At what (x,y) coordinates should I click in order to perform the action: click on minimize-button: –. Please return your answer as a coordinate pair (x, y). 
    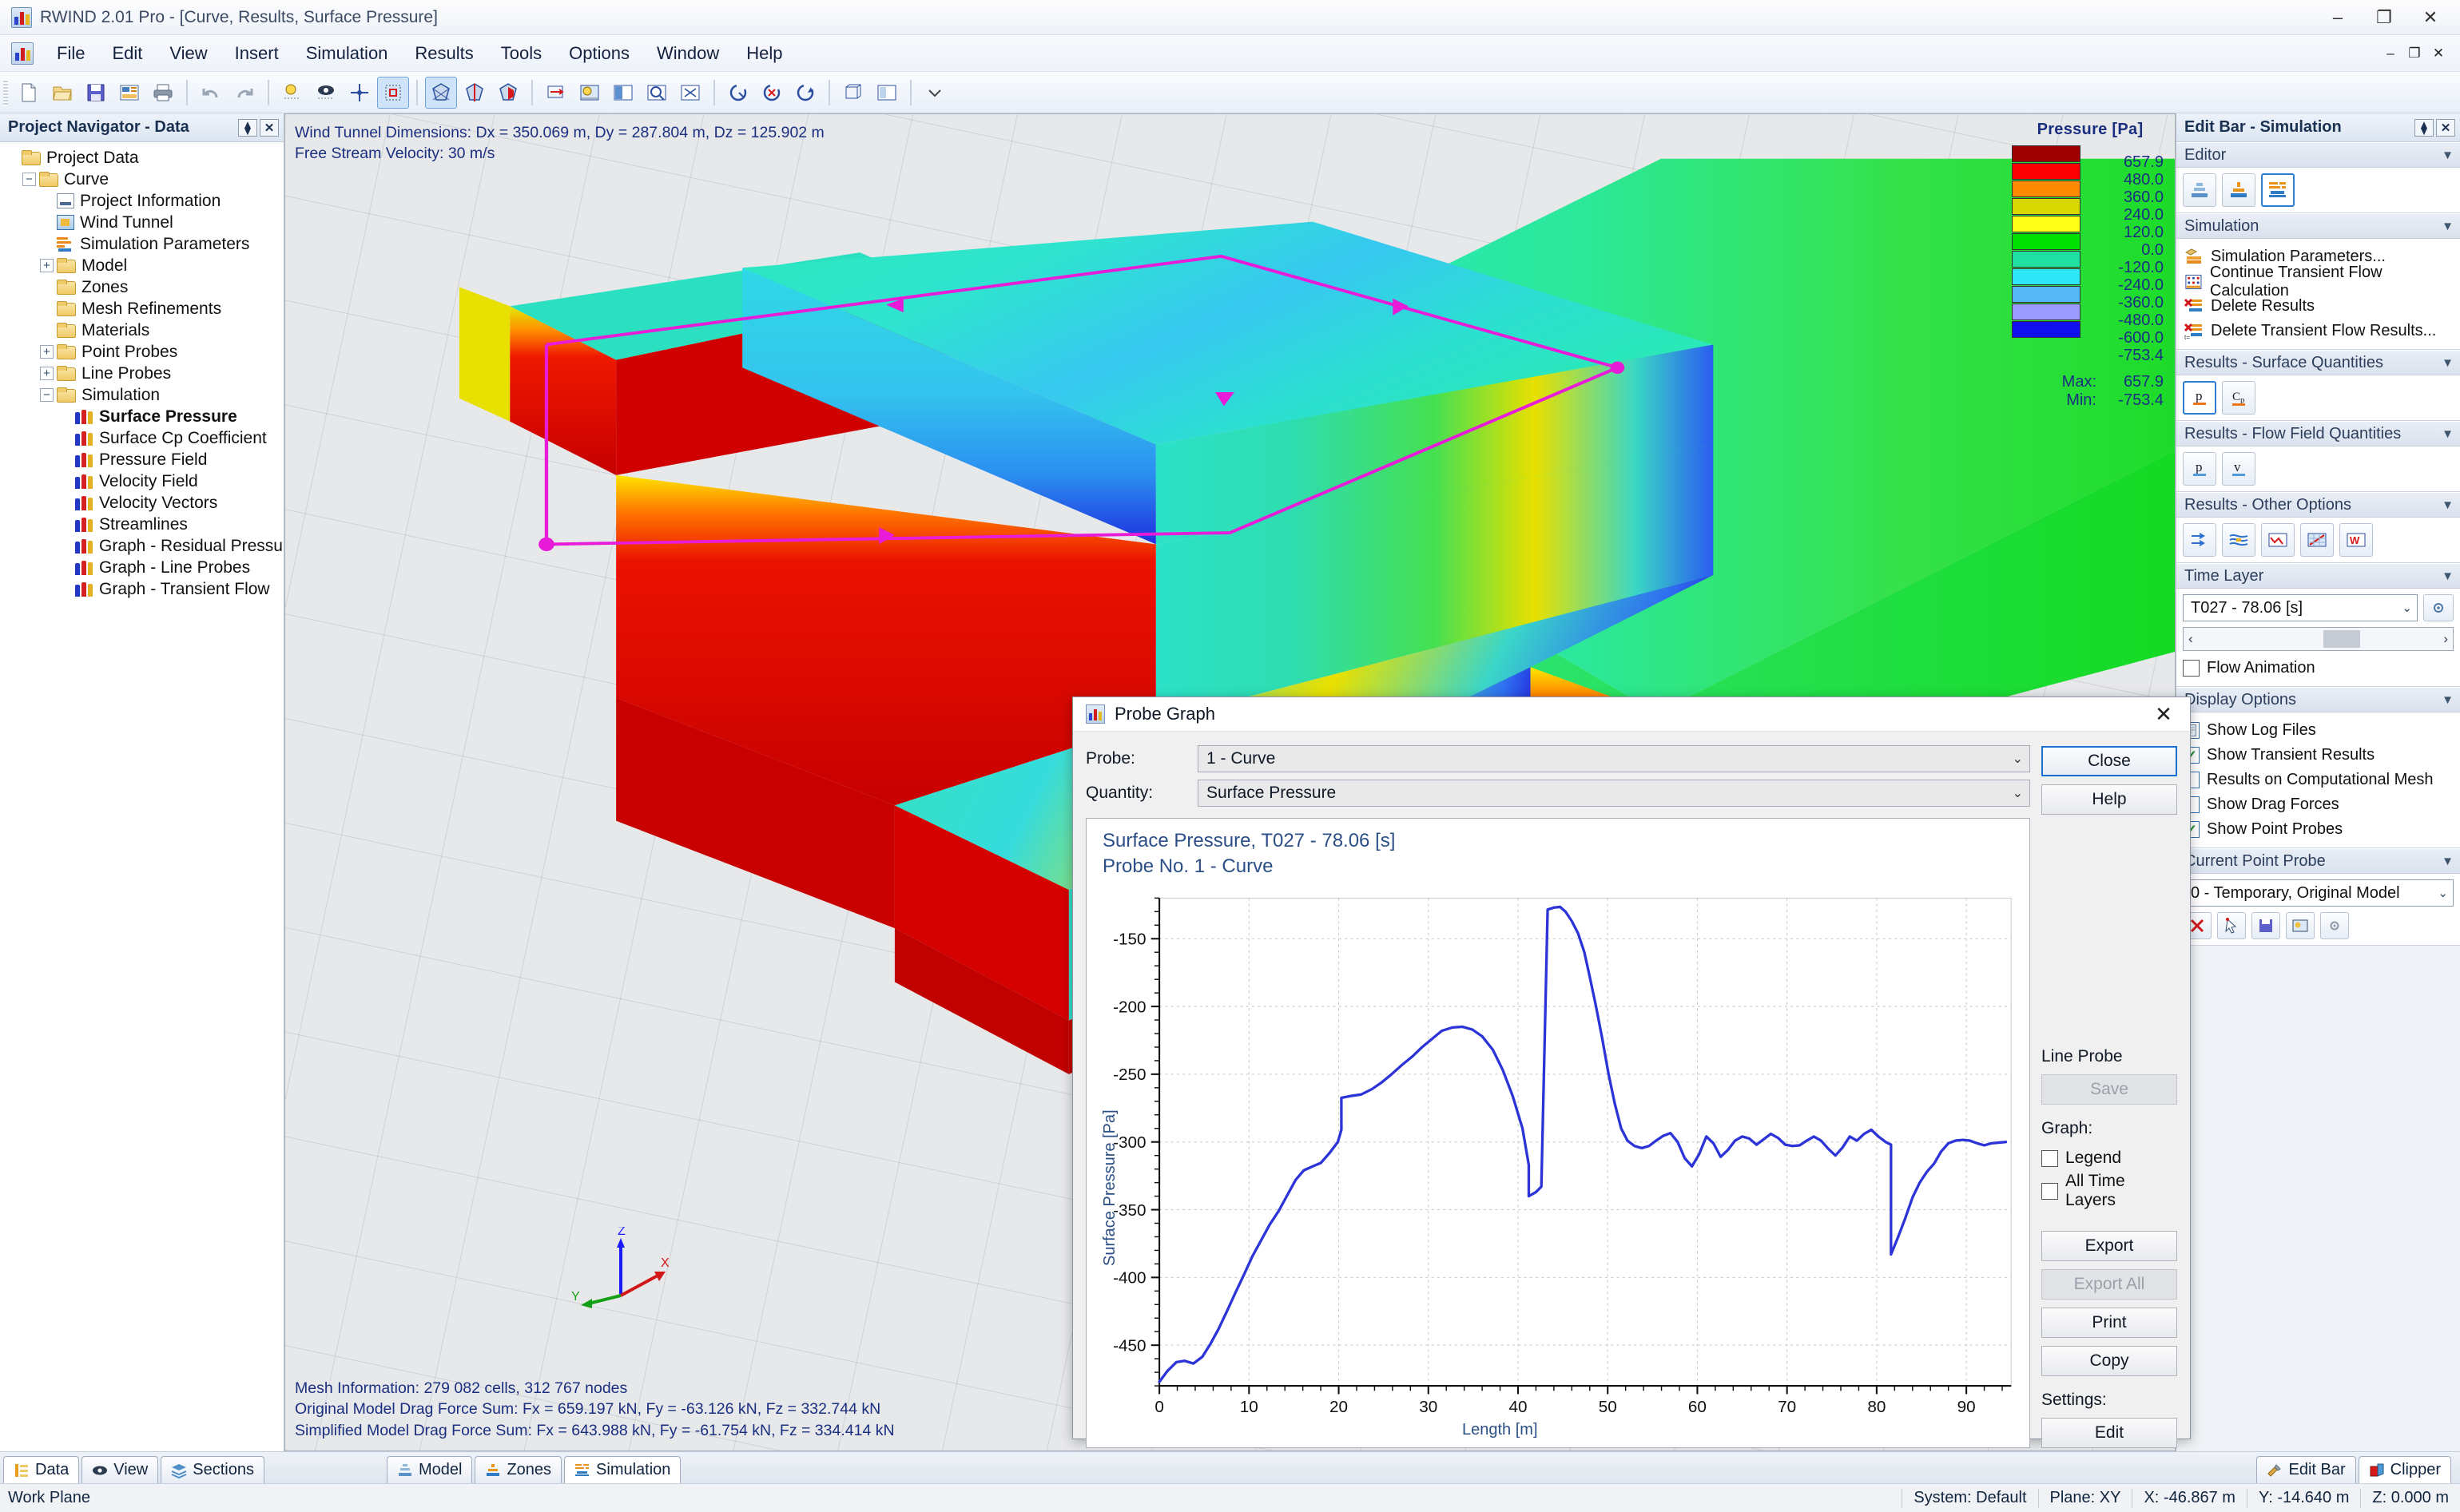
    Looking at the image, I should click on (2338, 17).